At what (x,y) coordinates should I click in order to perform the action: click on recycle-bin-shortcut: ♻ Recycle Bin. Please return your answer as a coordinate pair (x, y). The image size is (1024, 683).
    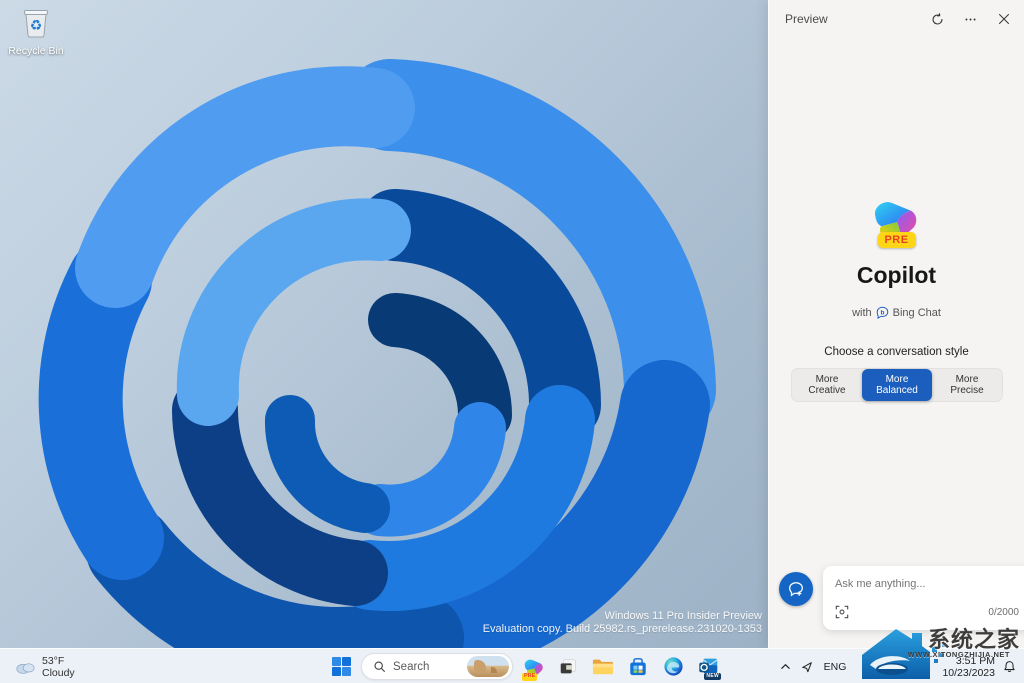
    Looking at the image, I should click on (36, 31).